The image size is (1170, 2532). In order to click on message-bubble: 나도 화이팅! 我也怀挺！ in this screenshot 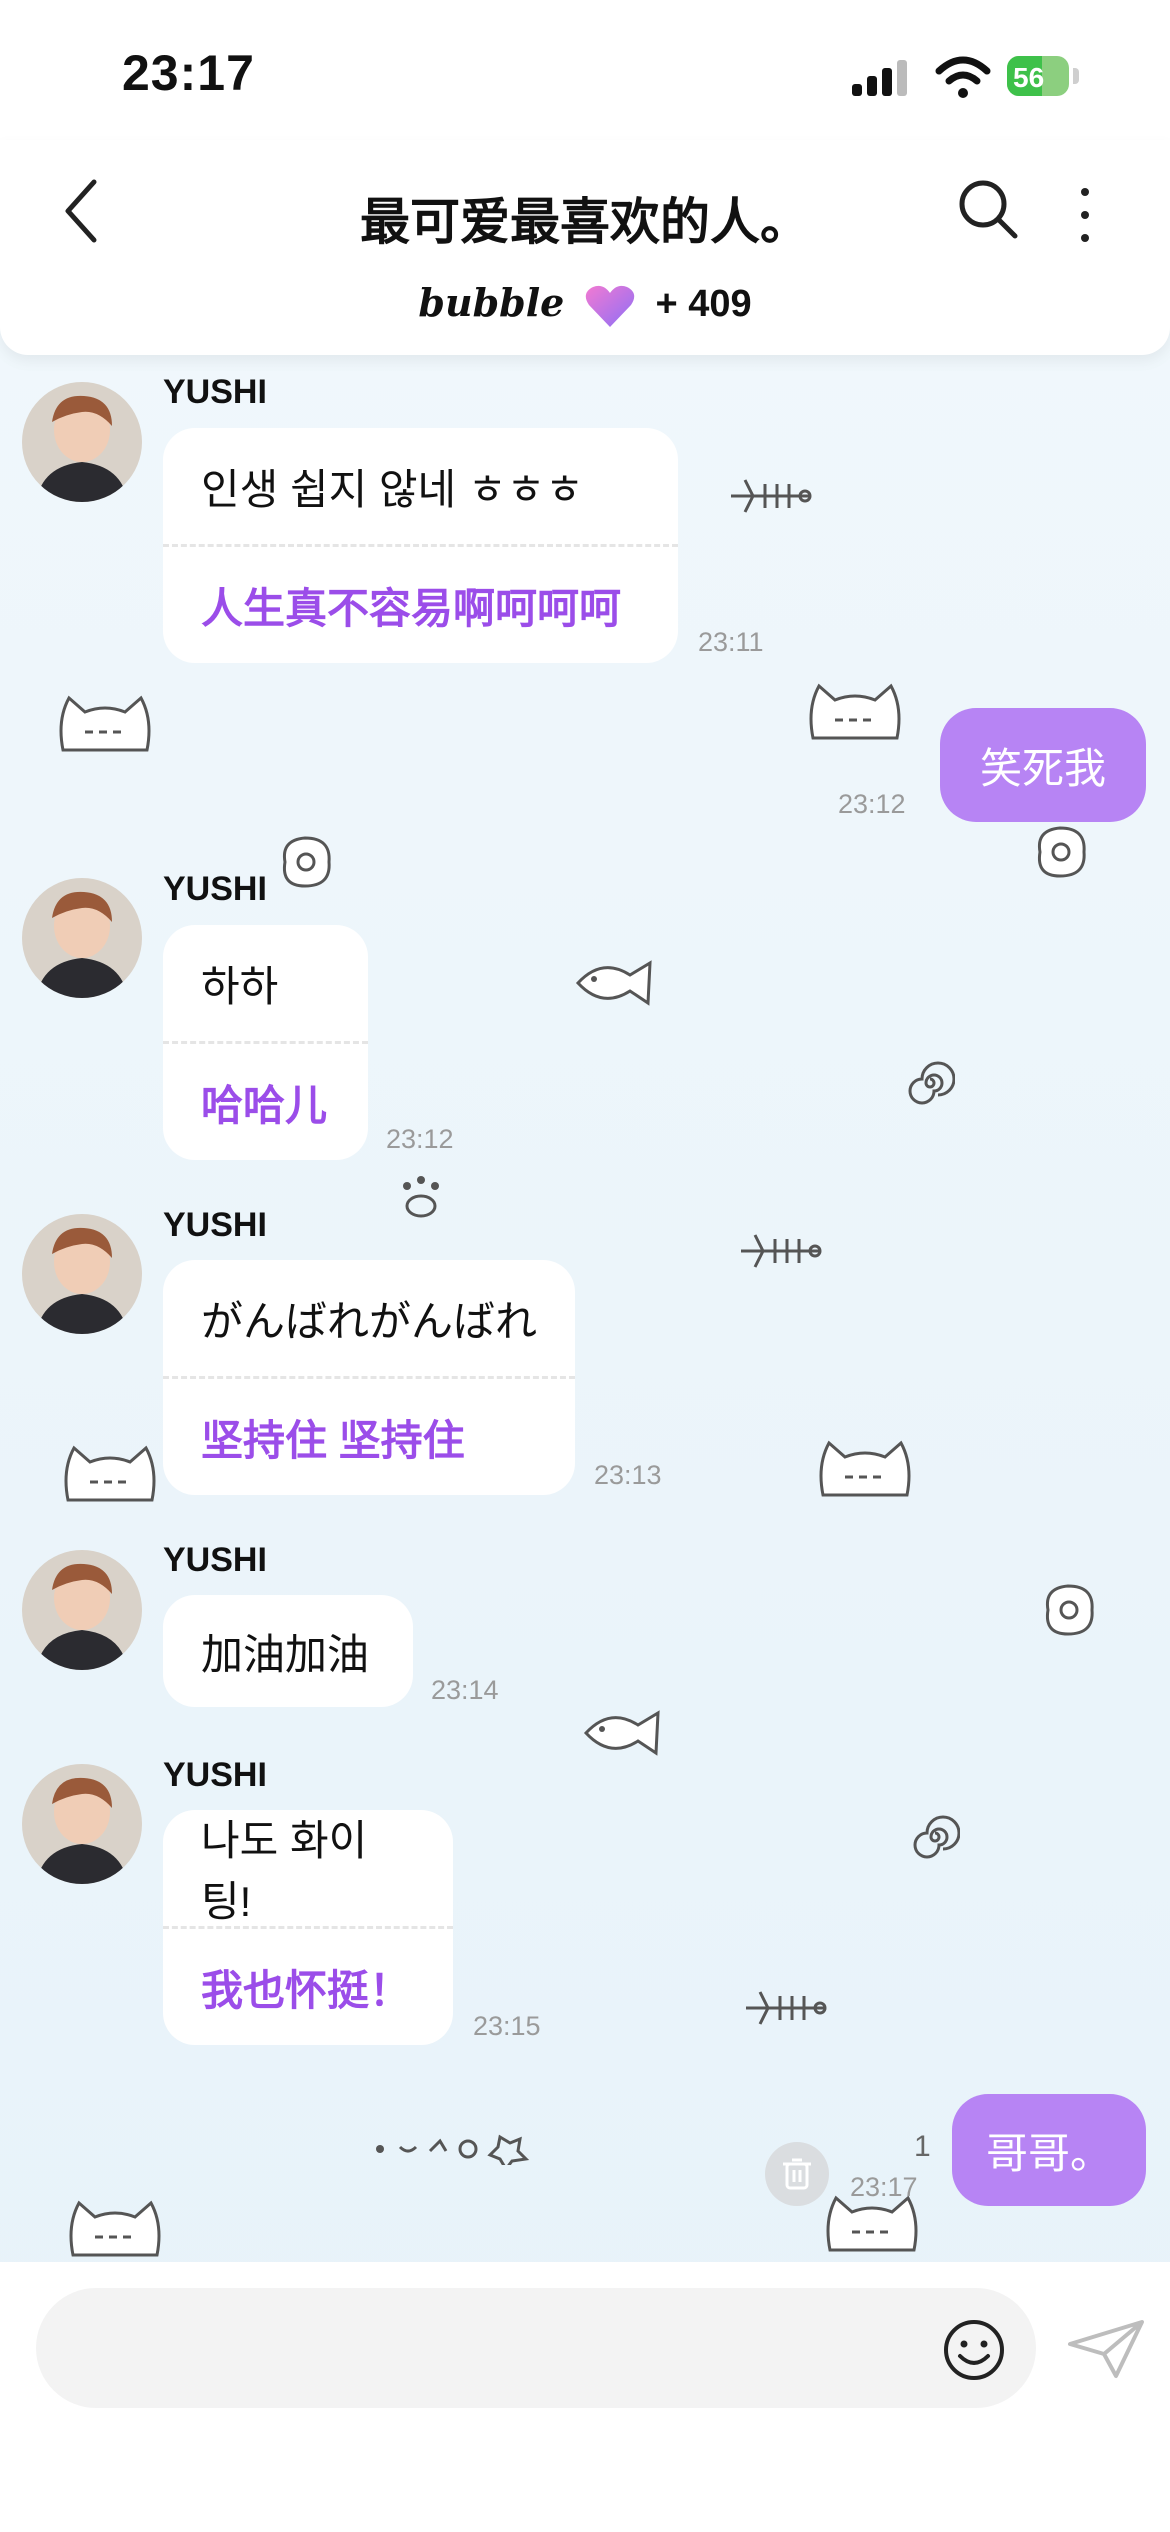, I will do `click(308, 1927)`.